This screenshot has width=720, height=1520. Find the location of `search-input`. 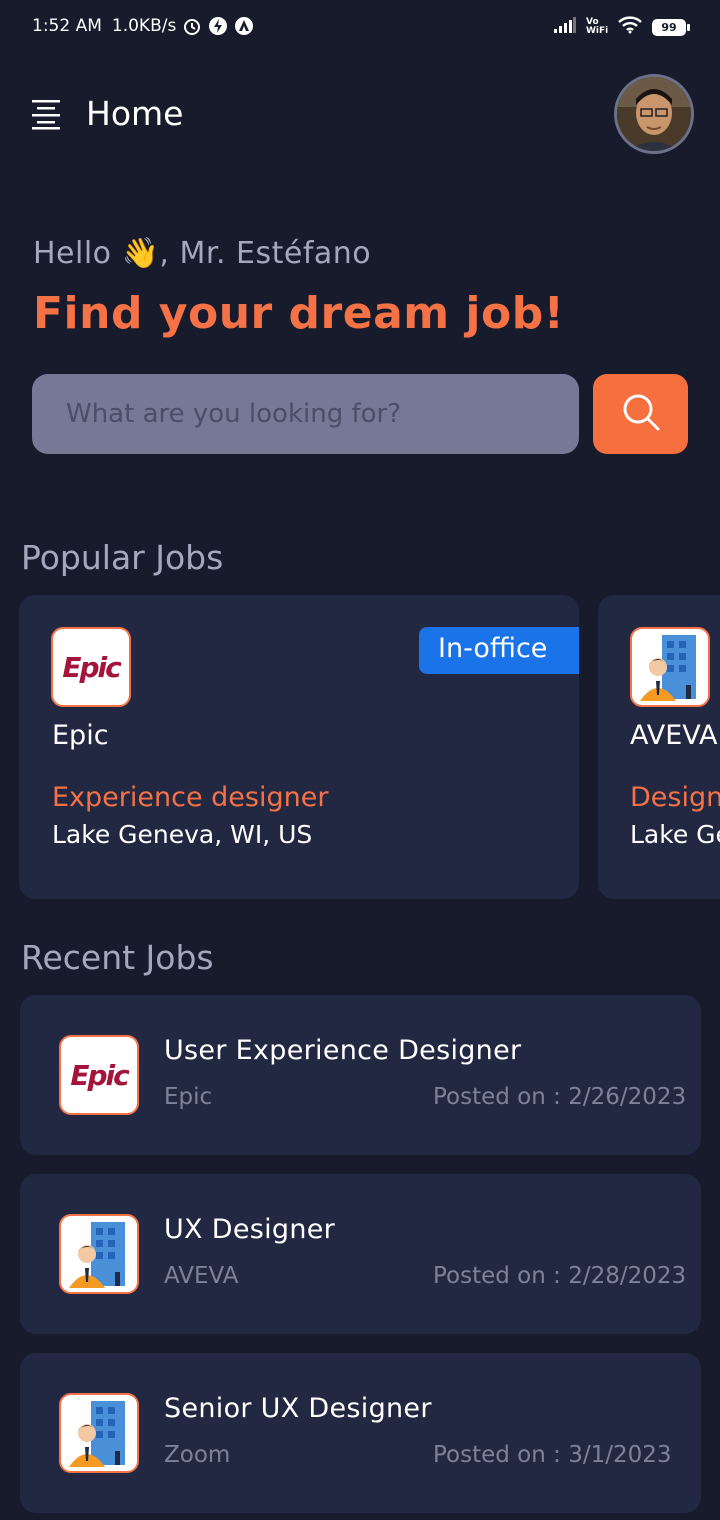

search-input is located at coordinates (305, 414).